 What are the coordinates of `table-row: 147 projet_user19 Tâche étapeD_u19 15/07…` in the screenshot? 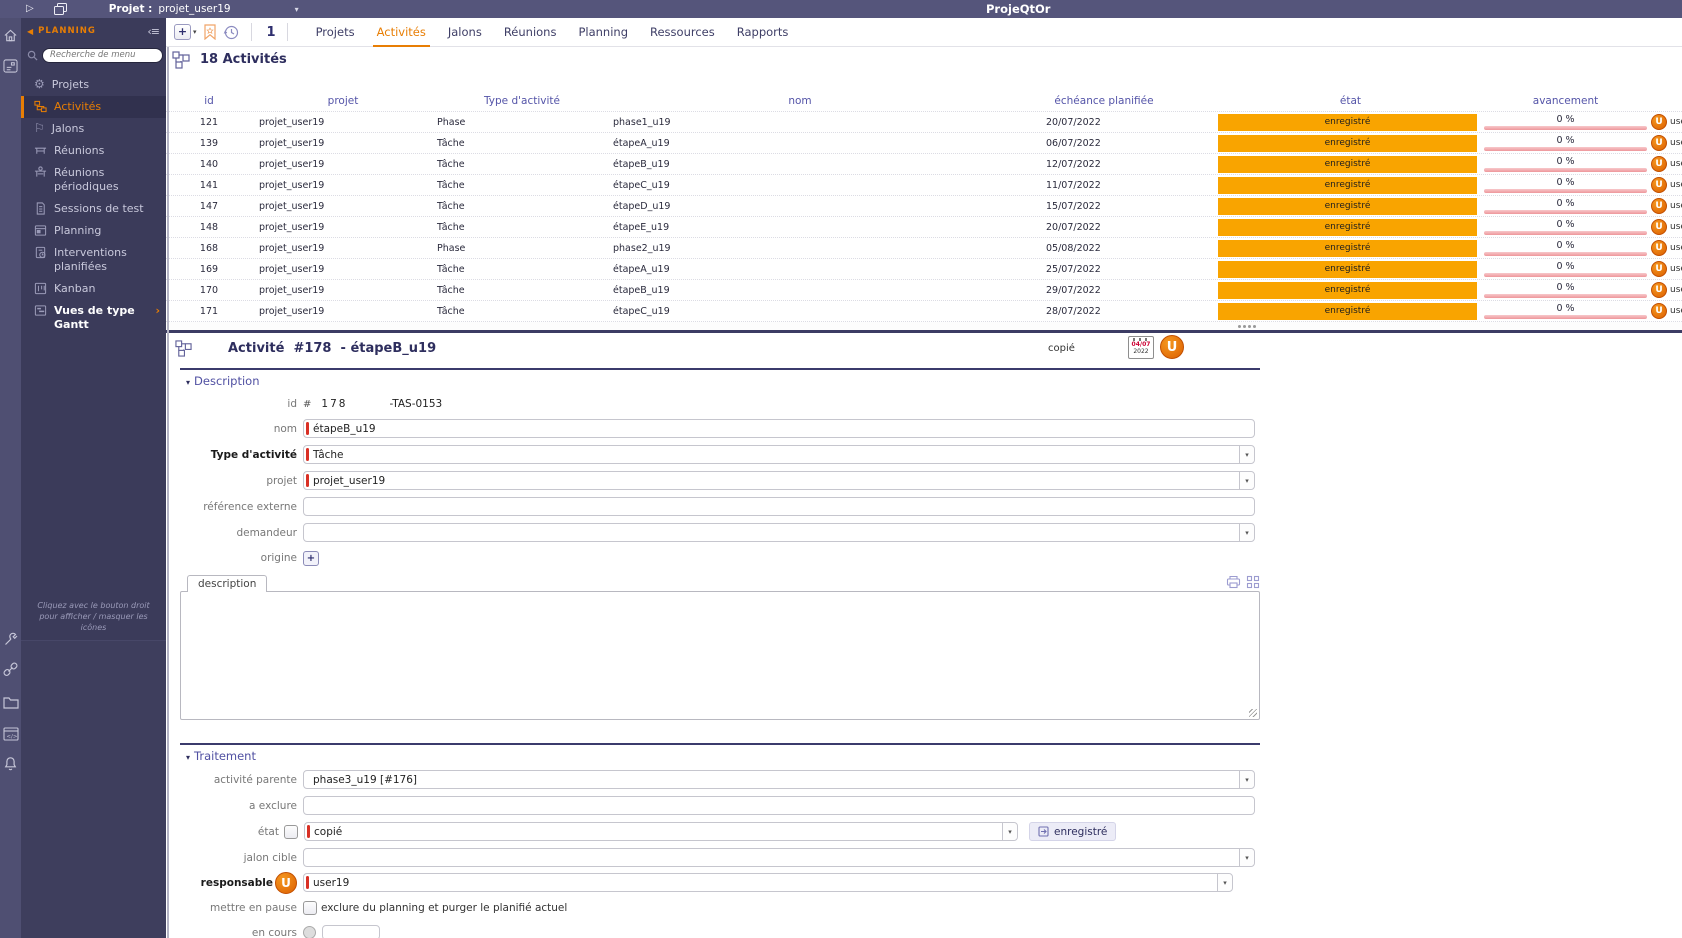 It's located at (924, 206).